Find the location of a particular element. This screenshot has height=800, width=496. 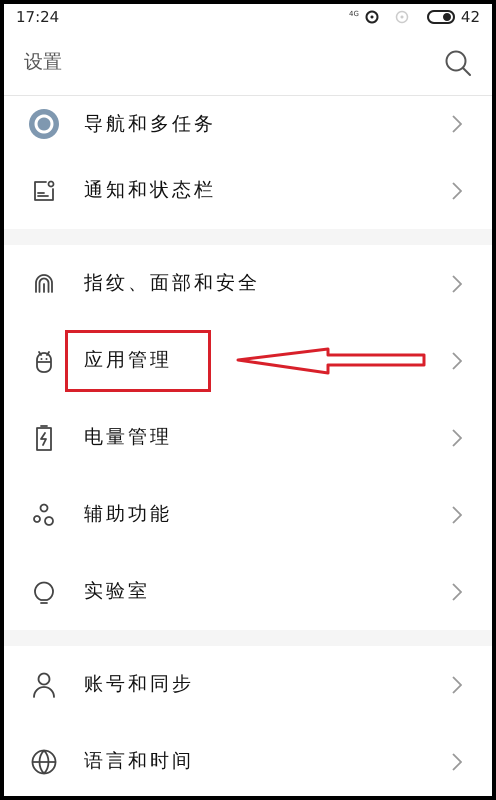

globe-icon is located at coordinates (44, 761).